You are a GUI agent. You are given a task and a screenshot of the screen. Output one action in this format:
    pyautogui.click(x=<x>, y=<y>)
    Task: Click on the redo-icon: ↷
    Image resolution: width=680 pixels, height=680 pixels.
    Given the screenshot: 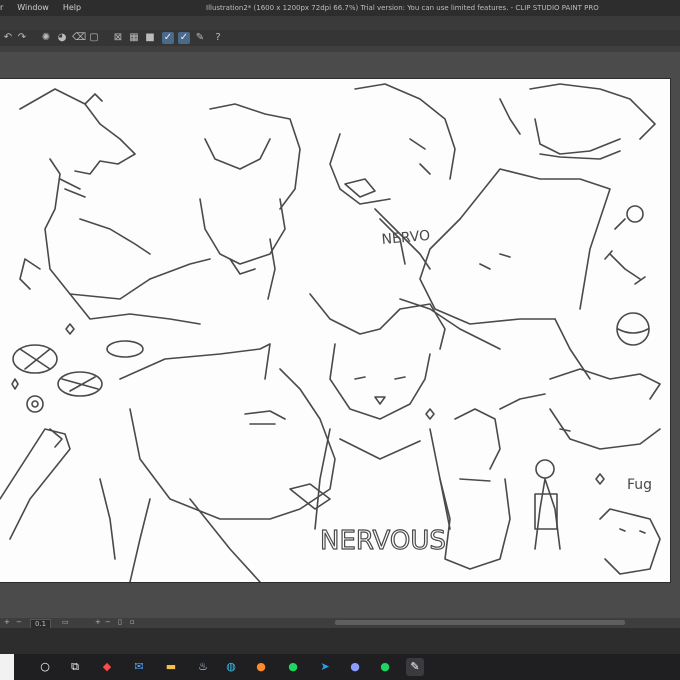 What is the action you would take?
    pyautogui.click(x=22, y=38)
    